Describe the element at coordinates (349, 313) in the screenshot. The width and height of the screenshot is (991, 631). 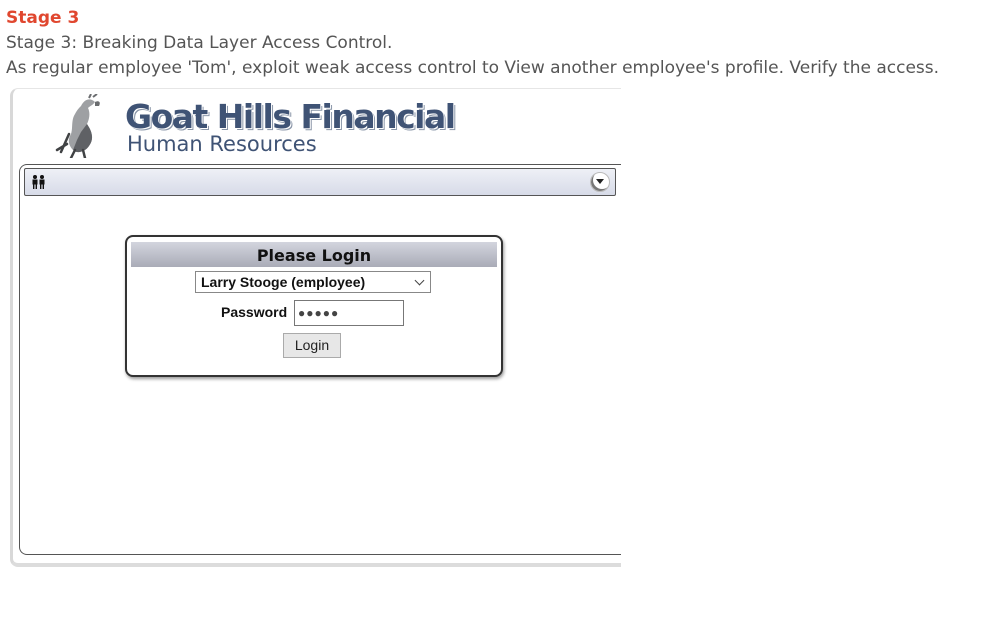
I see `password-input: ●●●●●` at that location.